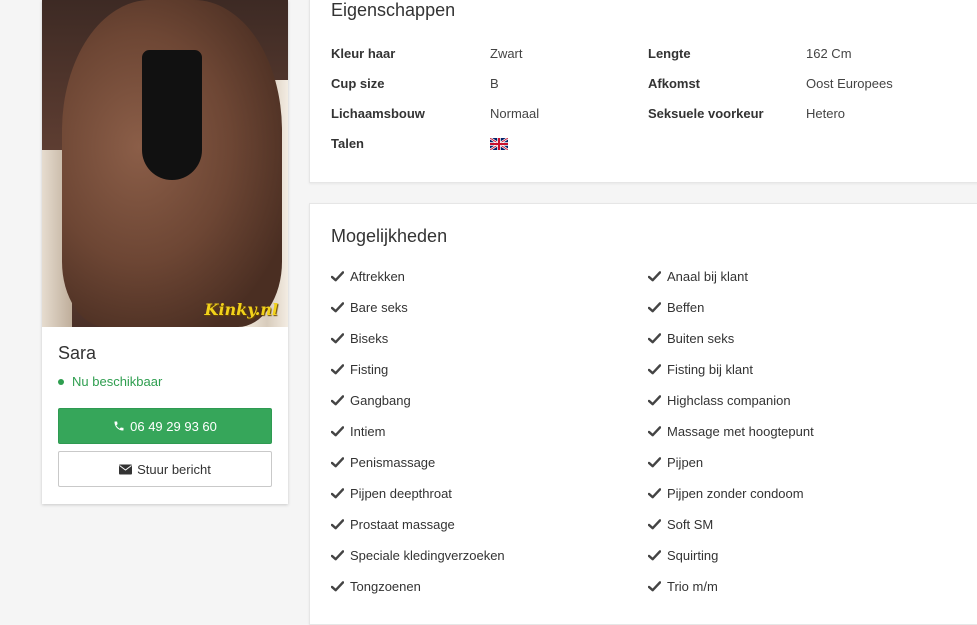  I want to click on option-label: Intiem, so click(368, 431).